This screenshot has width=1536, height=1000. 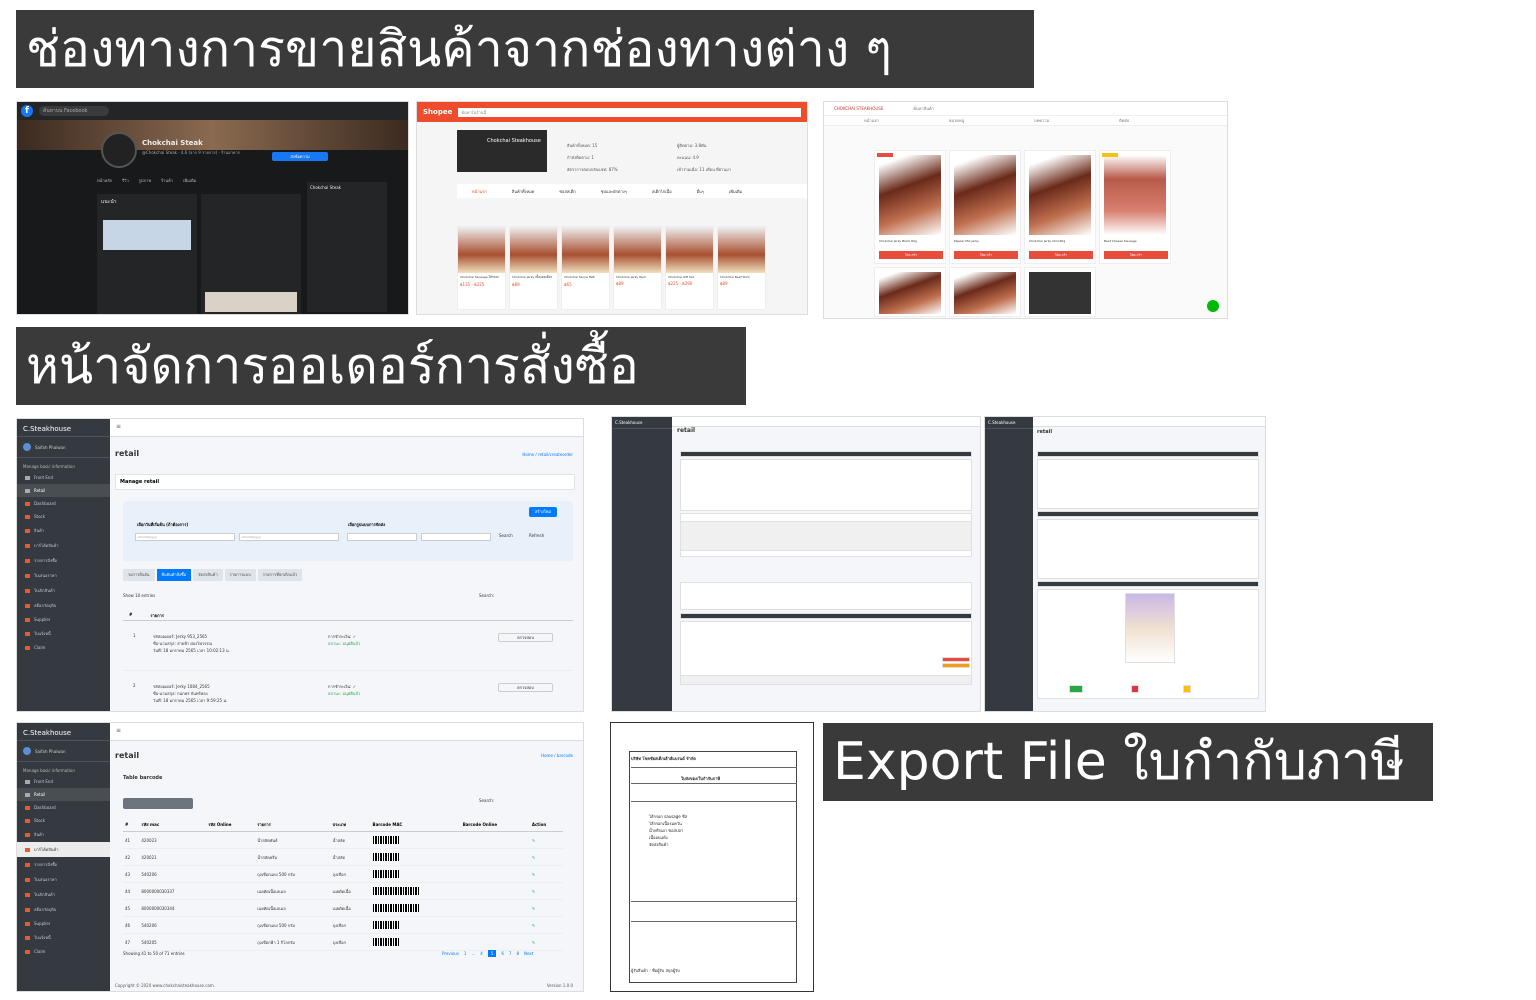 I want to click on sidebar-item-orders: รายการสั่งซื้อ, so click(x=63, y=560).